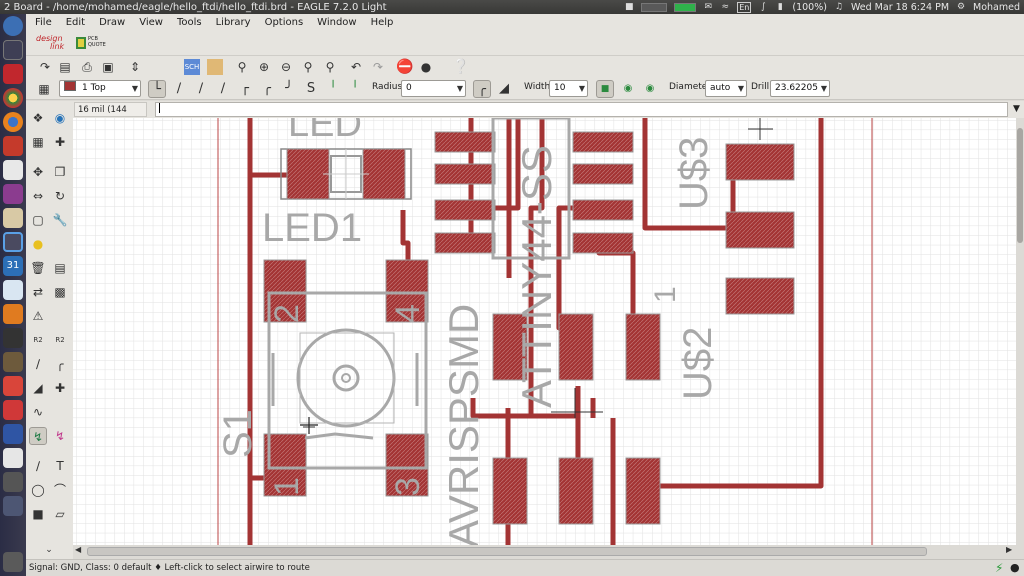  Describe the element at coordinates (38, 412) in the screenshot. I see `meander-icon: ∿` at that location.